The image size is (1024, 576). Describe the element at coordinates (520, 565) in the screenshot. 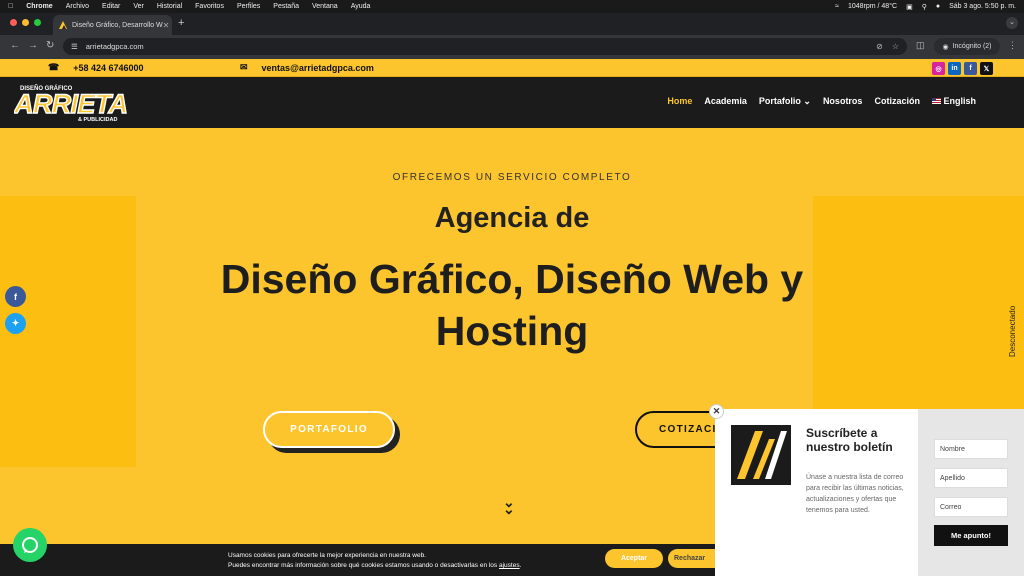

I see `cookie-line2-end: .` at that location.